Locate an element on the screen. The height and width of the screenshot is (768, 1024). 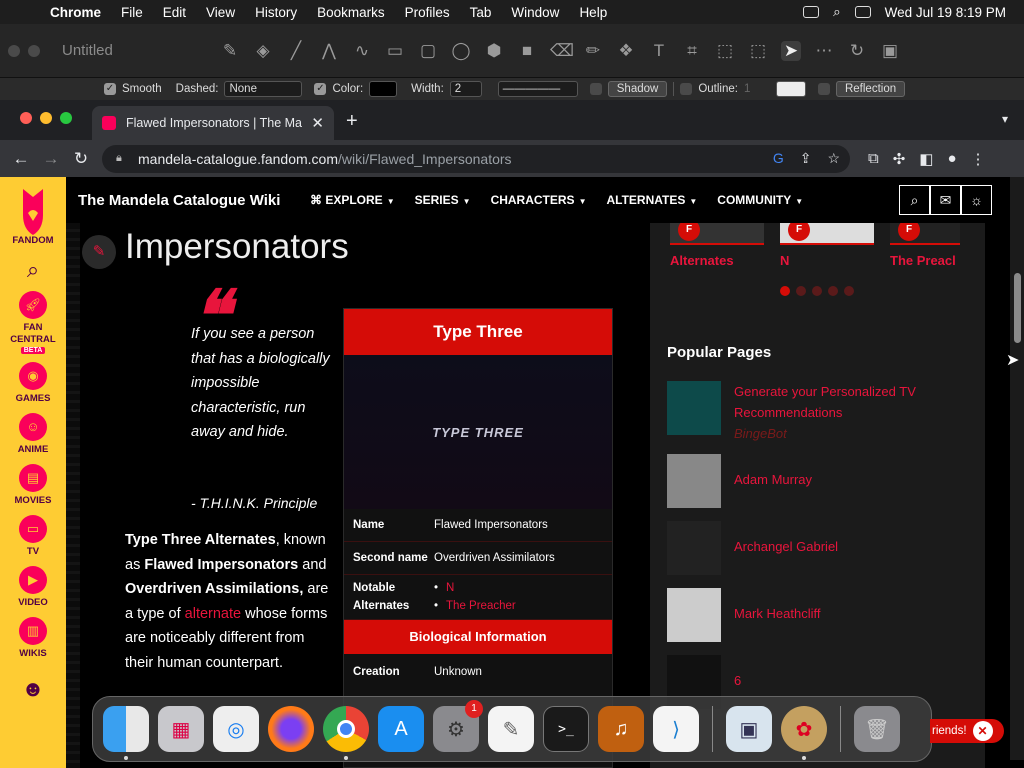
menu-file: File is located at coordinates (132, 12).